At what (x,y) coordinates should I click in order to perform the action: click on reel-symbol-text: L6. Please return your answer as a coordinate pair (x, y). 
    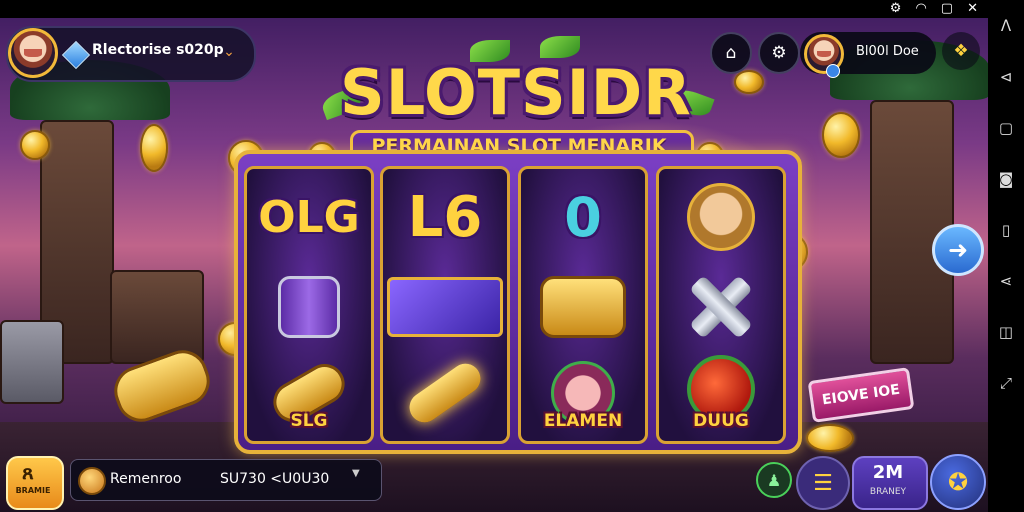
    Looking at the image, I should click on (445, 217).